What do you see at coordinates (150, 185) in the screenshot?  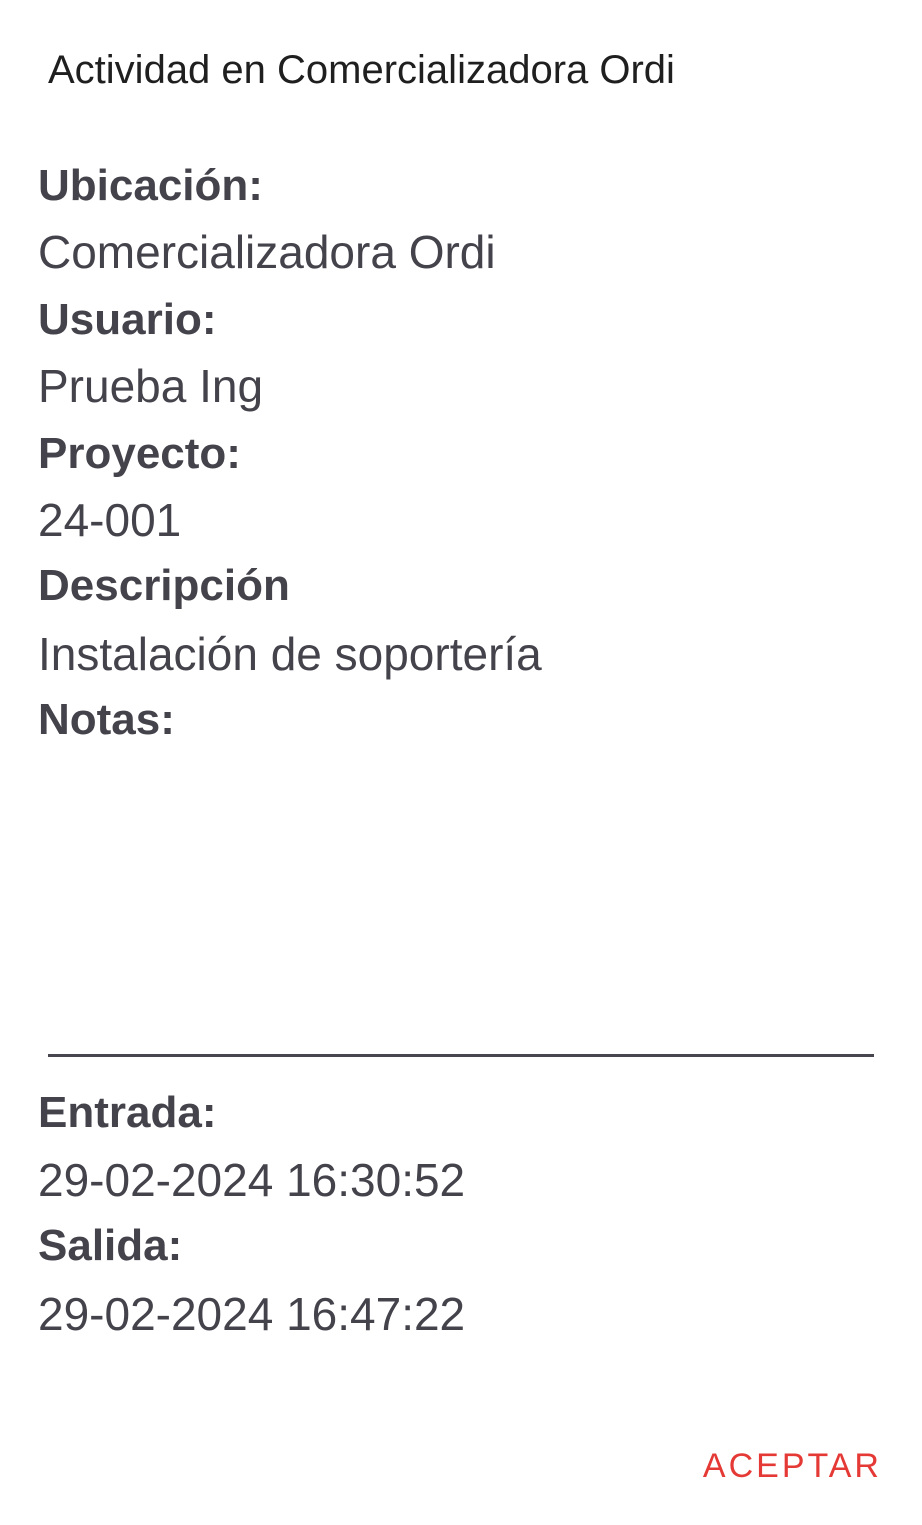 I see `location-label: Ubicación:` at bounding box center [150, 185].